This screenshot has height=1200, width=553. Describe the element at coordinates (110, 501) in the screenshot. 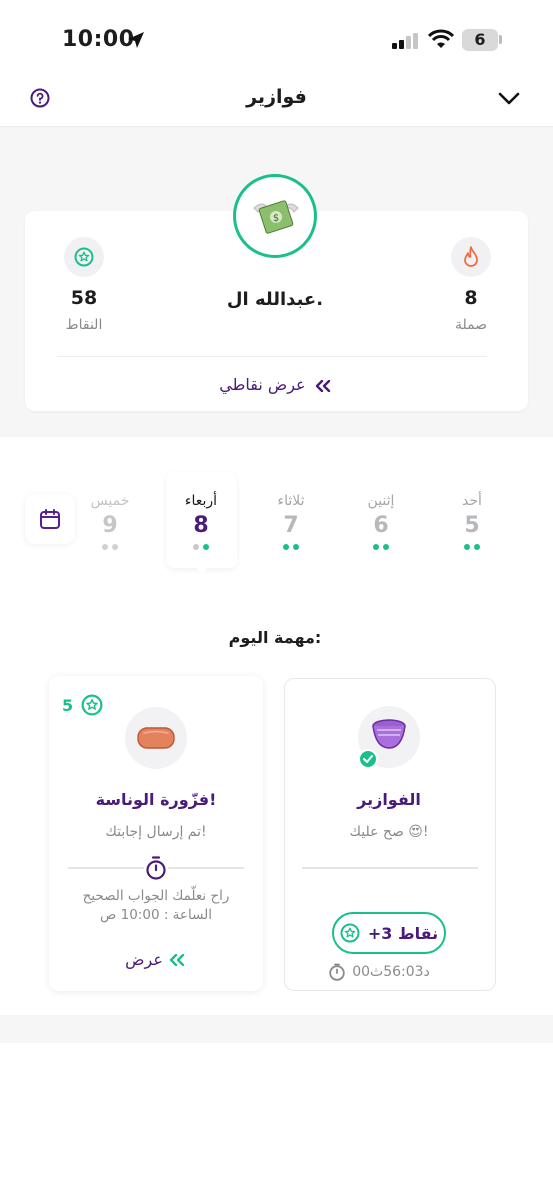

I see `day-name: خميس` at that location.